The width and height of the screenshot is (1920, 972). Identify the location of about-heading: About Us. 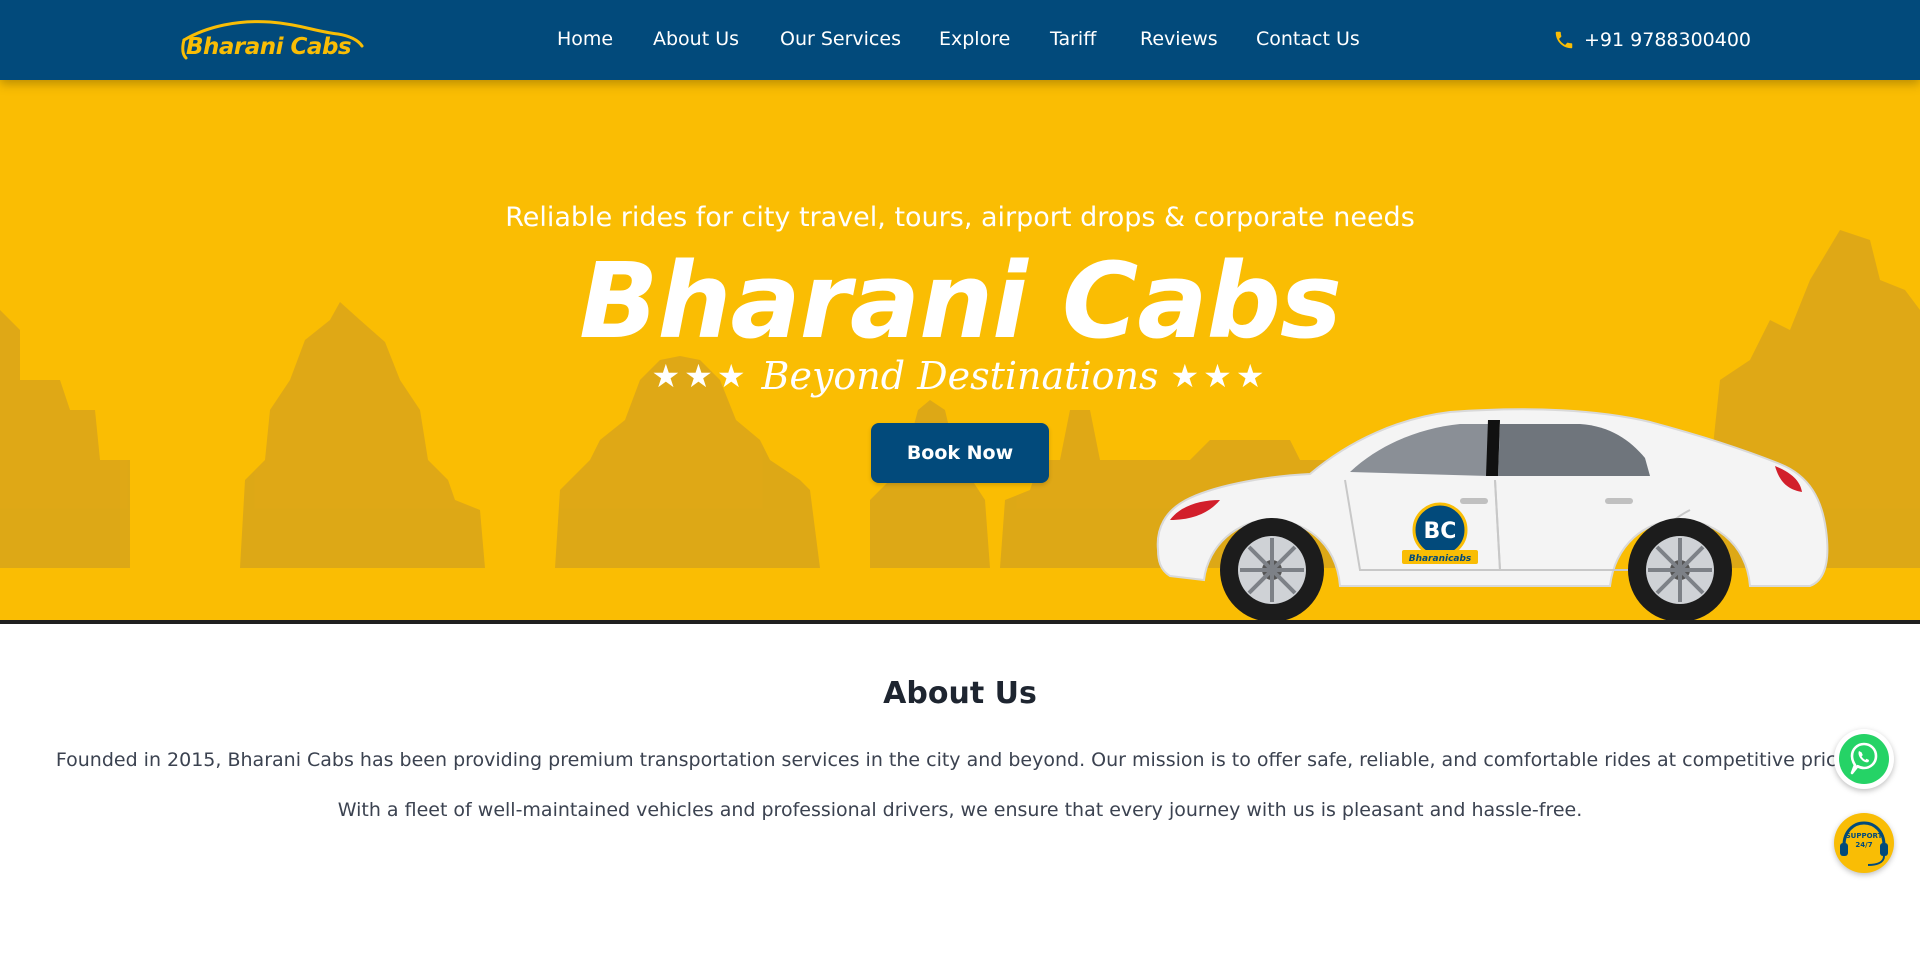
(960, 693).